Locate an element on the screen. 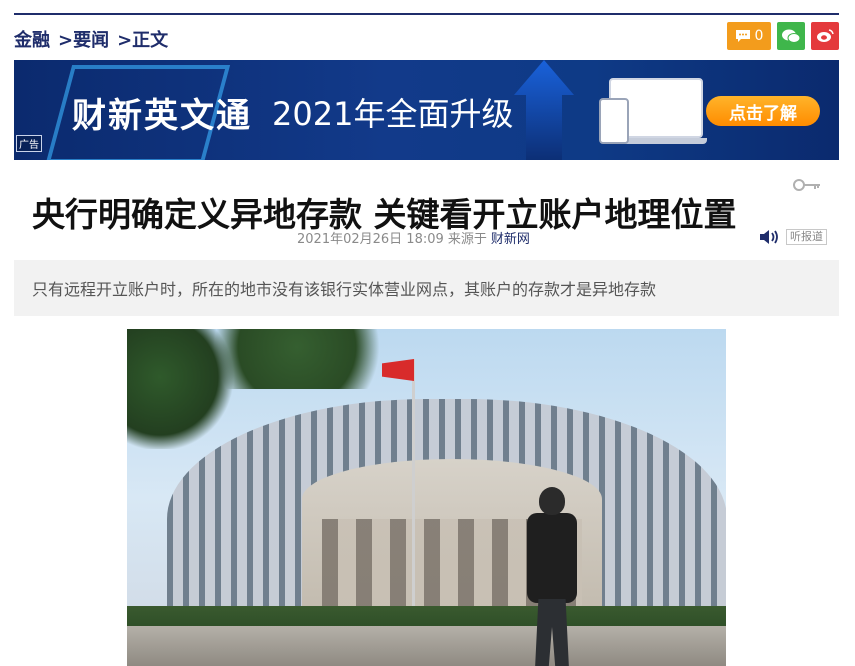 The width and height of the screenshot is (855, 666). banner-brand: 财新英文通 is located at coordinates (162, 116).